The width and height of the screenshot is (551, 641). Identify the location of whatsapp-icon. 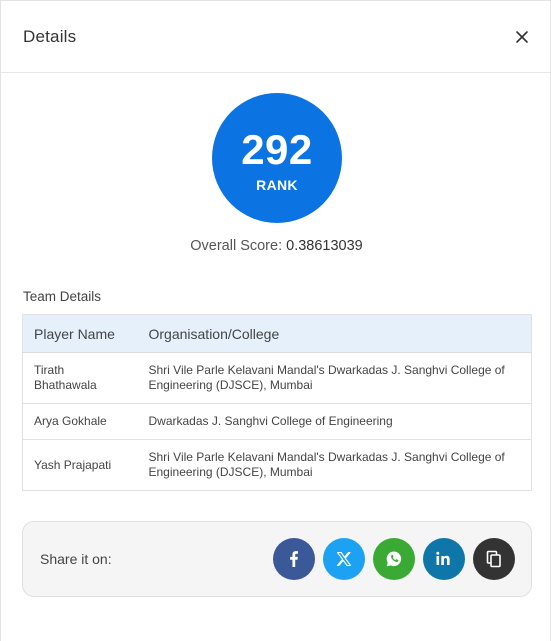
(394, 559).